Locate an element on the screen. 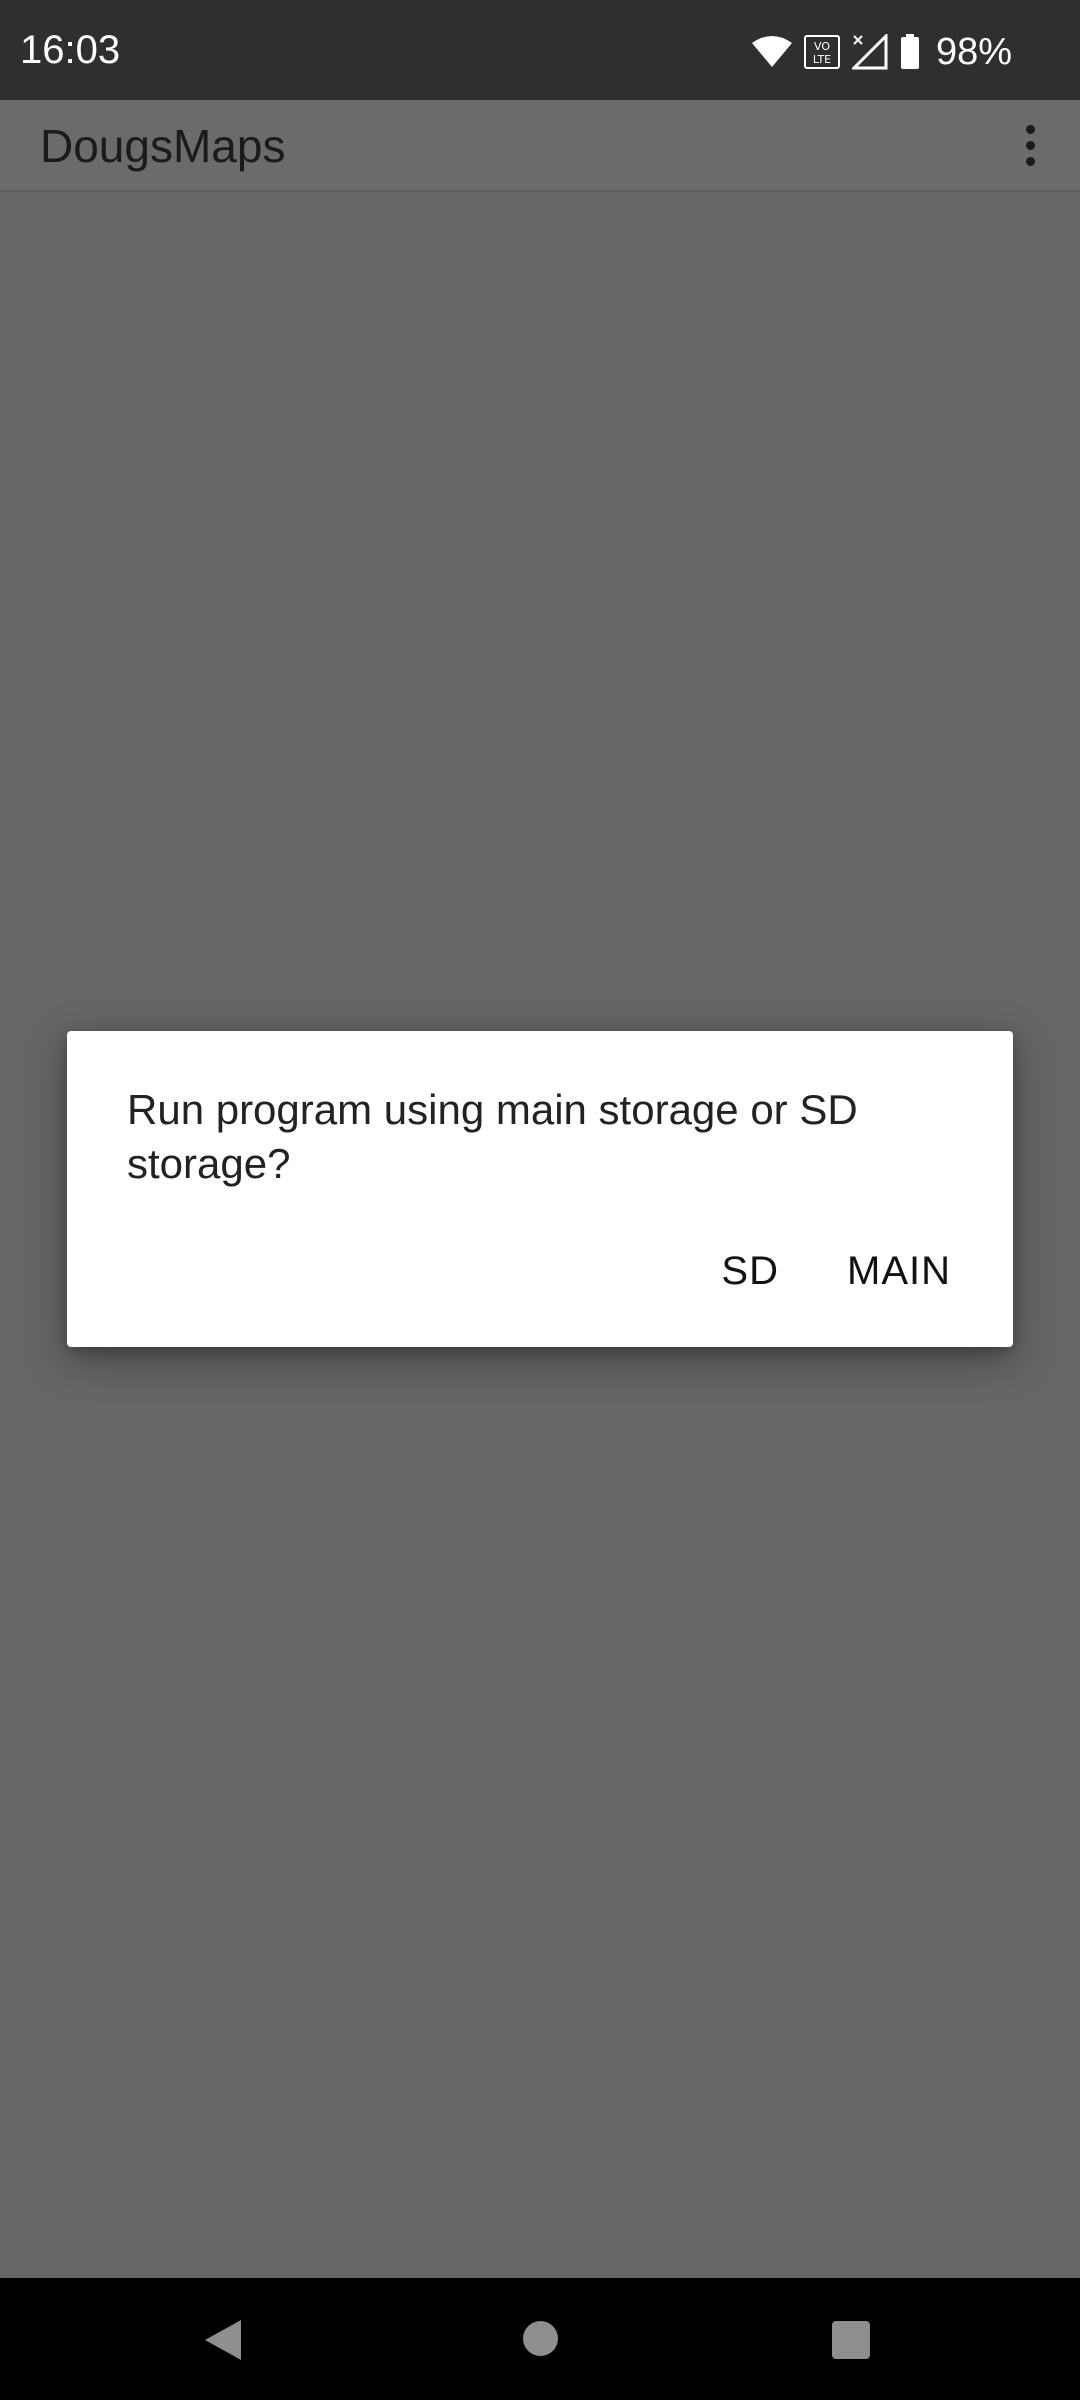  home-icon is located at coordinates (540, 2338).